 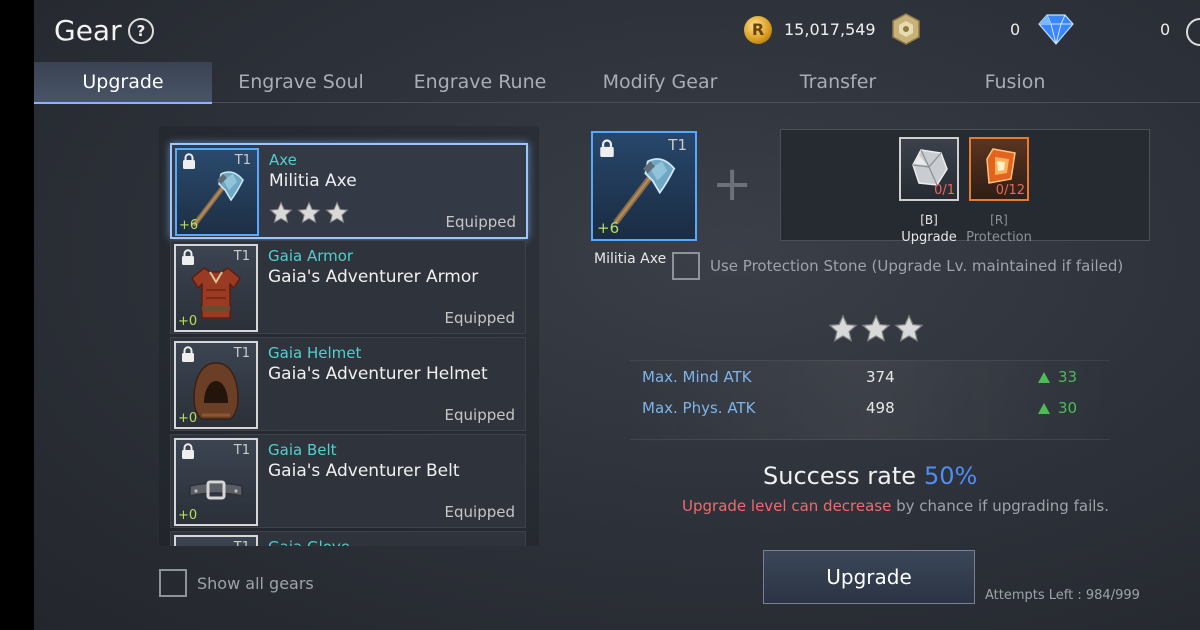 I want to click on gear-item-glove: T1 Gaia Glove, so click(x=348, y=538).